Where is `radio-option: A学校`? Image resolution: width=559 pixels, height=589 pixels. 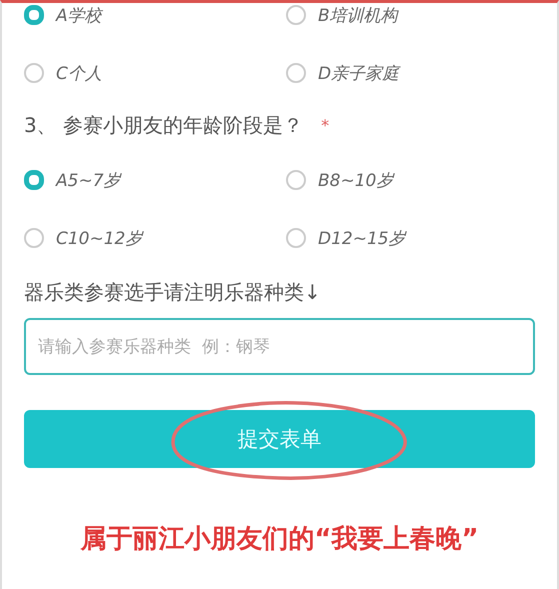 radio-option: A学校 is located at coordinates (155, 16).